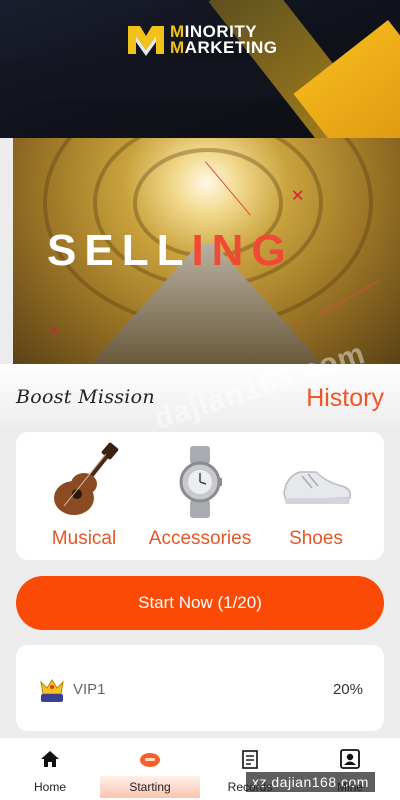  I want to click on nav-item-starting: Starting, so click(150, 769).